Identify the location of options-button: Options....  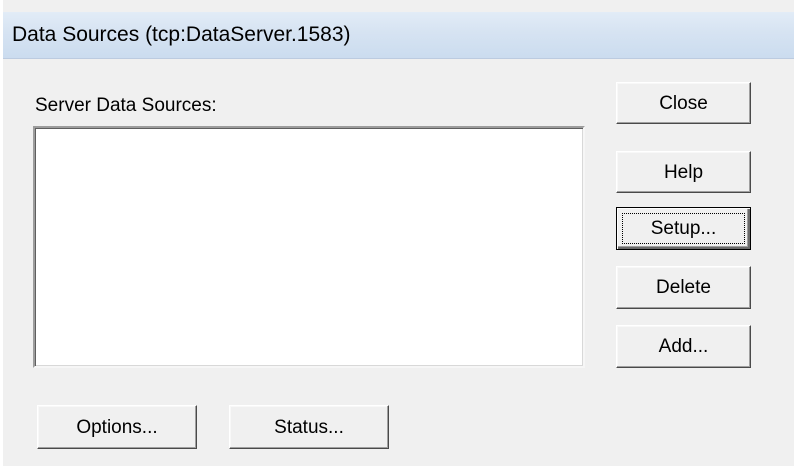
(117, 427).